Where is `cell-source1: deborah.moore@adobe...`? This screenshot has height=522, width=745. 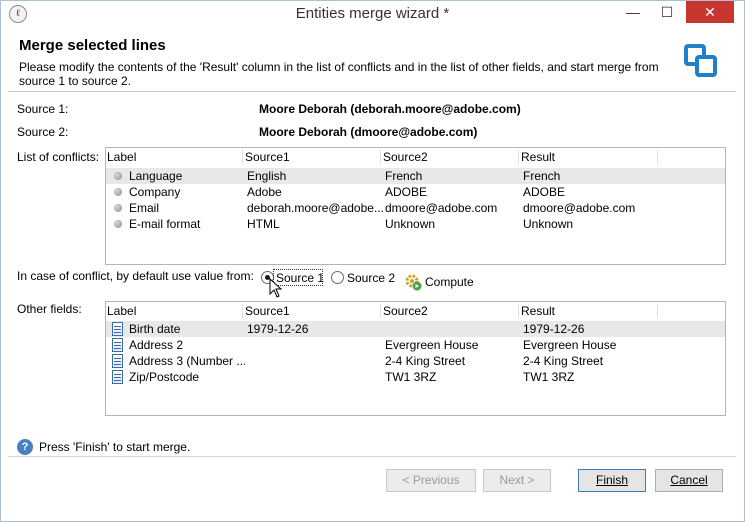
cell-source1: deborah.moore@adobe... is located at coordinates (315, 208).